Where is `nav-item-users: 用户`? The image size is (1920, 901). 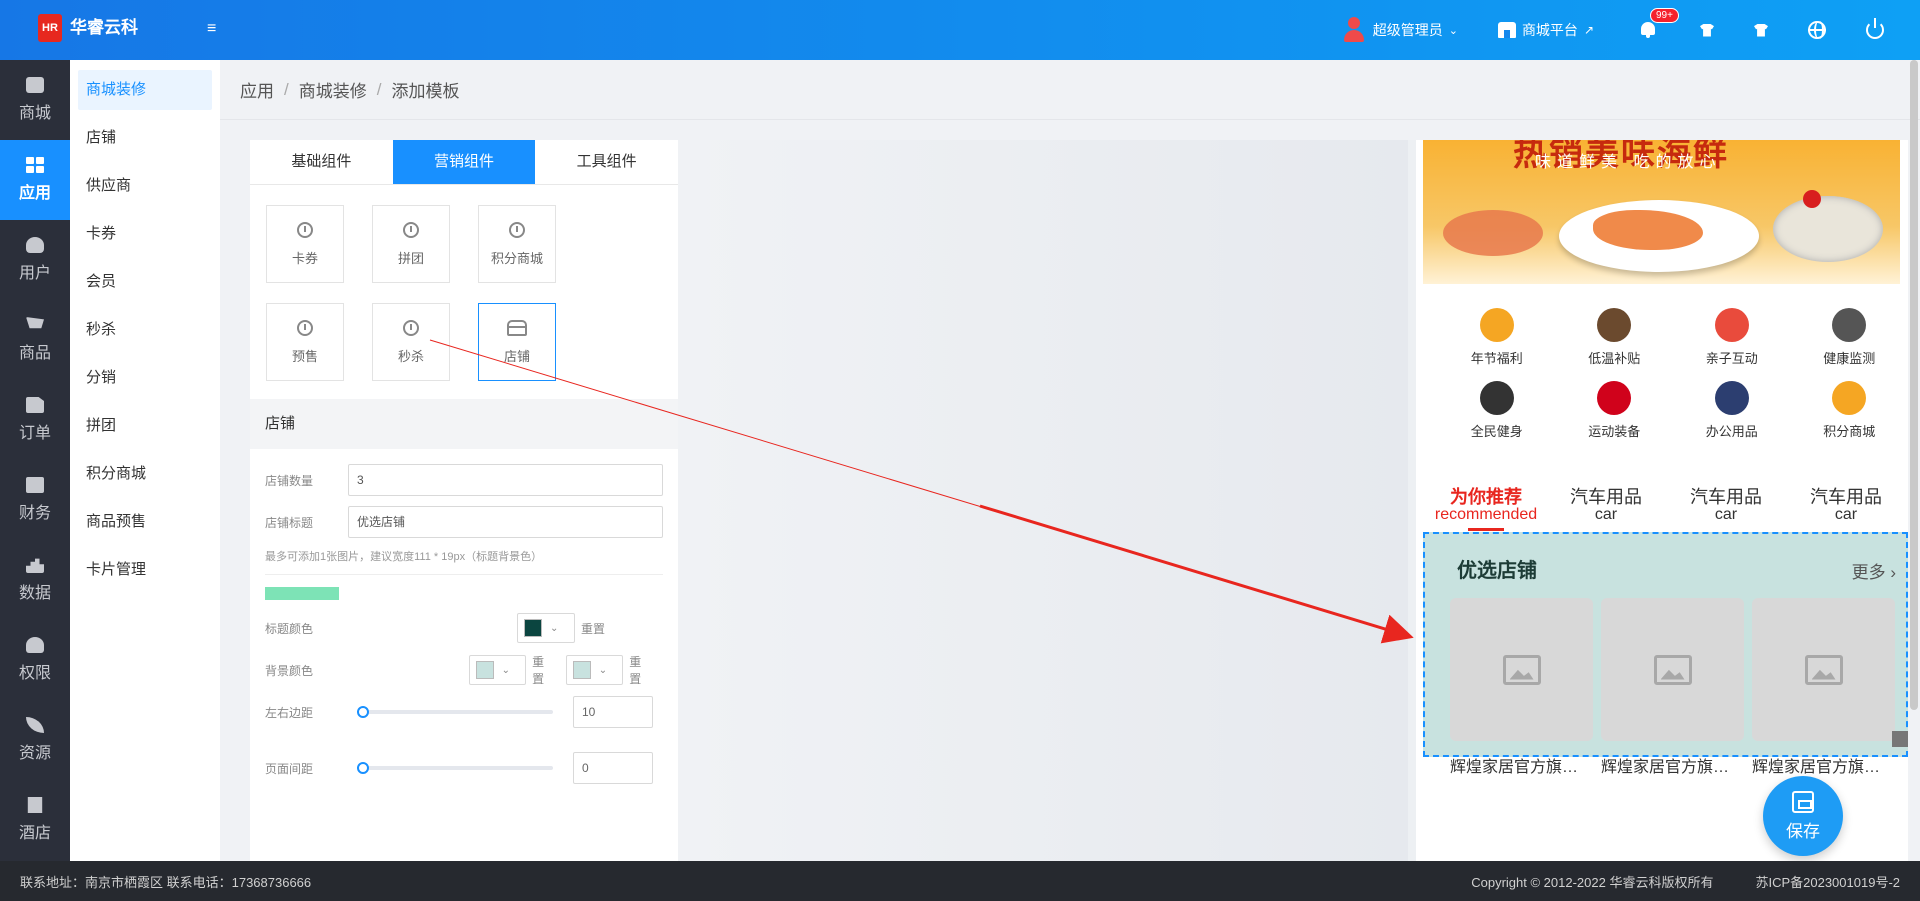
nav-item-users: 用户 is located at coordinates (35, 260).